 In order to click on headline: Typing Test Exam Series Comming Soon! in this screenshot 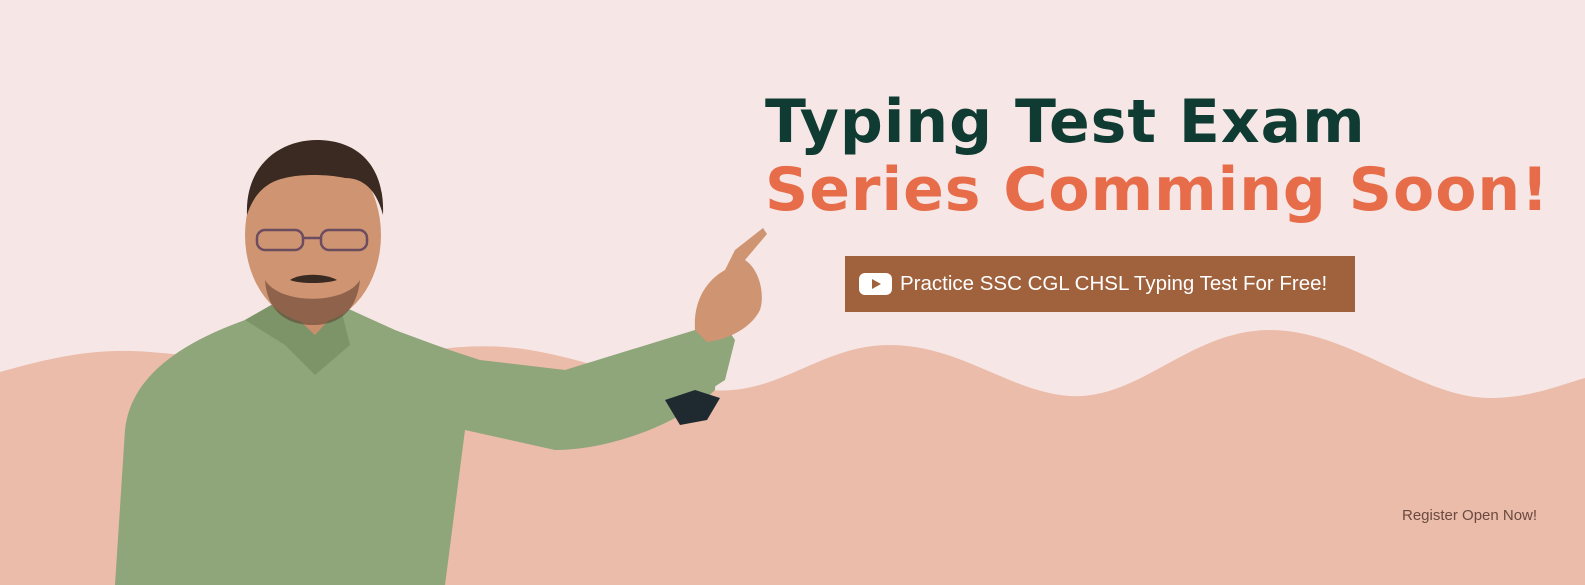, I will do `click(1157, 156)`.